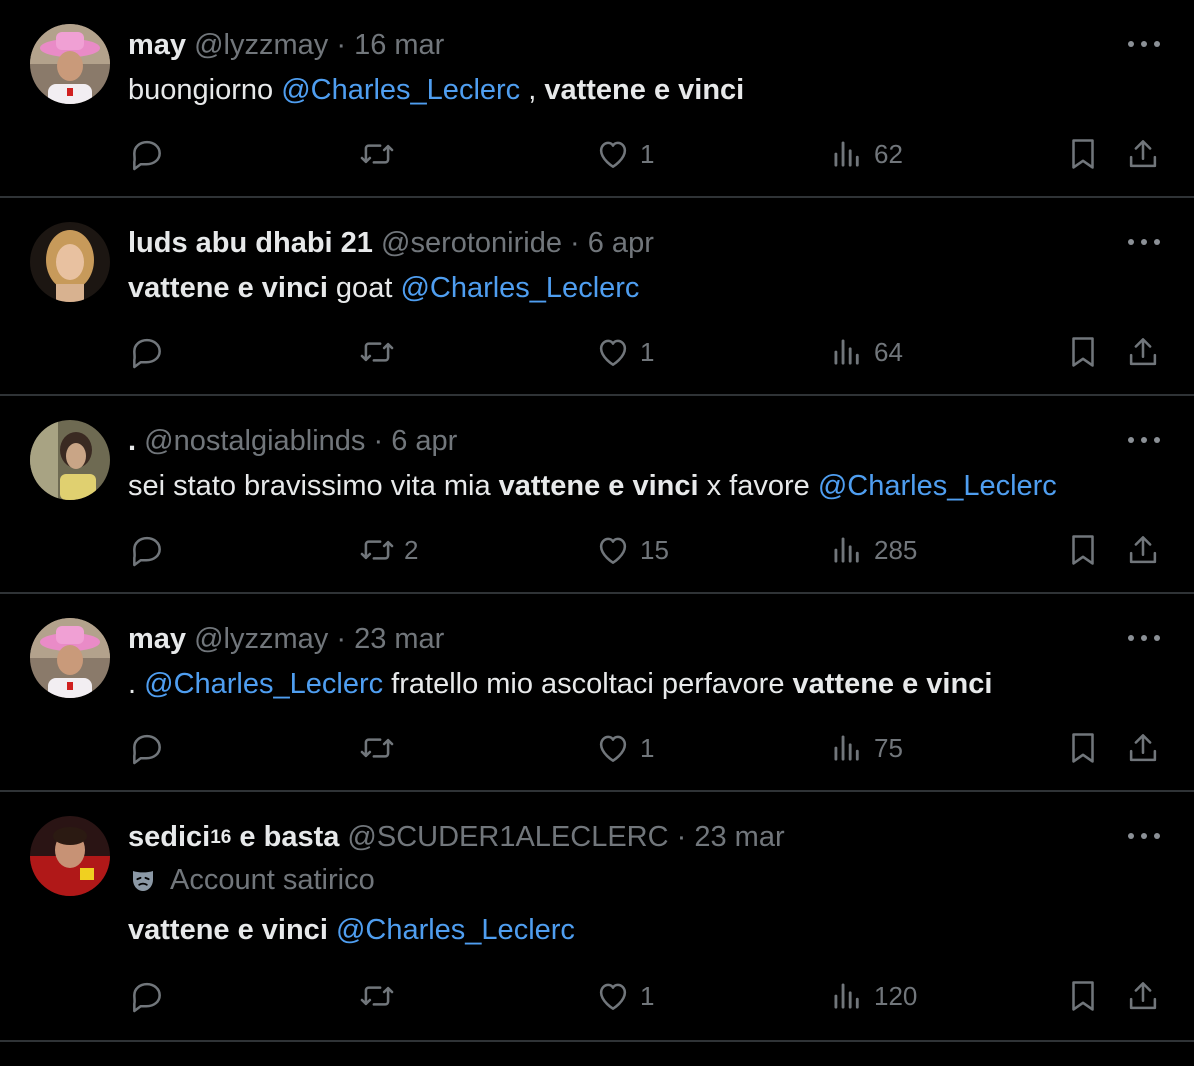 The image size is (1194, 1066). I want to click on tweet-header: may @lyzzmay · 23 mar, so click(286, 639).